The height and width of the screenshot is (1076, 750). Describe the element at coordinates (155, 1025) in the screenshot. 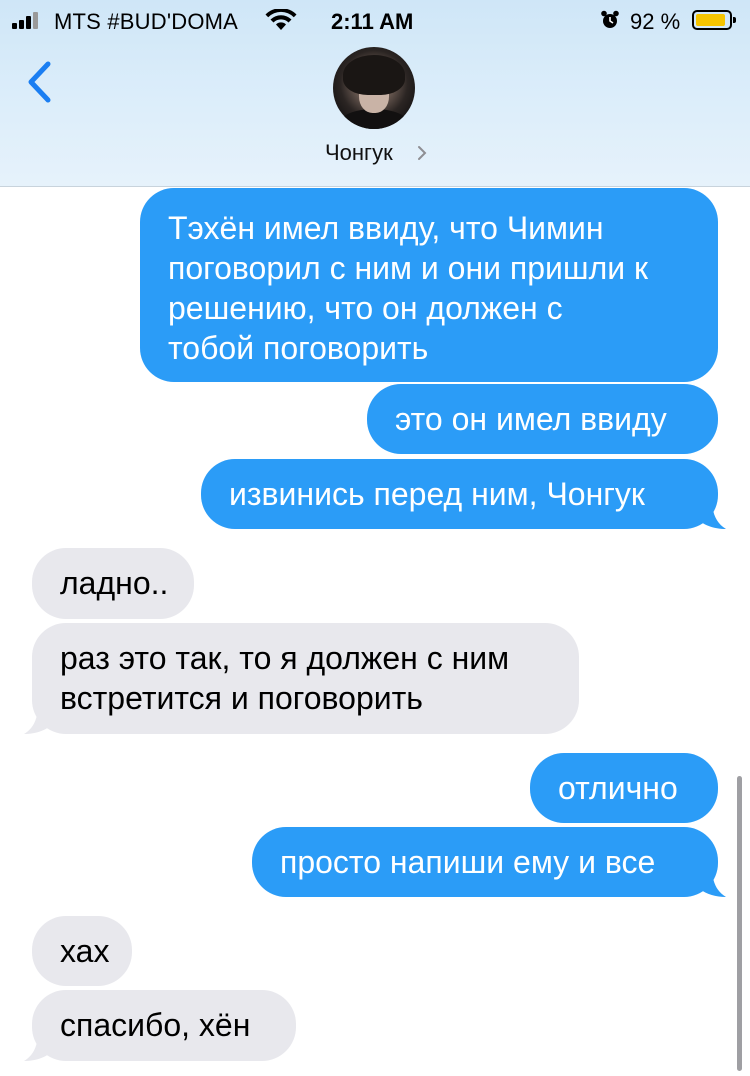

I see `message-text-line: спасибо, хён` at that location.